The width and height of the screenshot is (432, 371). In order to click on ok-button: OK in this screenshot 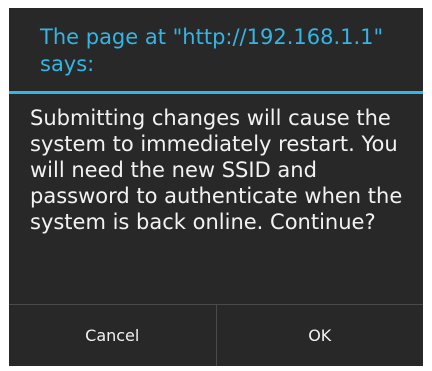, I will do `click(320, 335)`.